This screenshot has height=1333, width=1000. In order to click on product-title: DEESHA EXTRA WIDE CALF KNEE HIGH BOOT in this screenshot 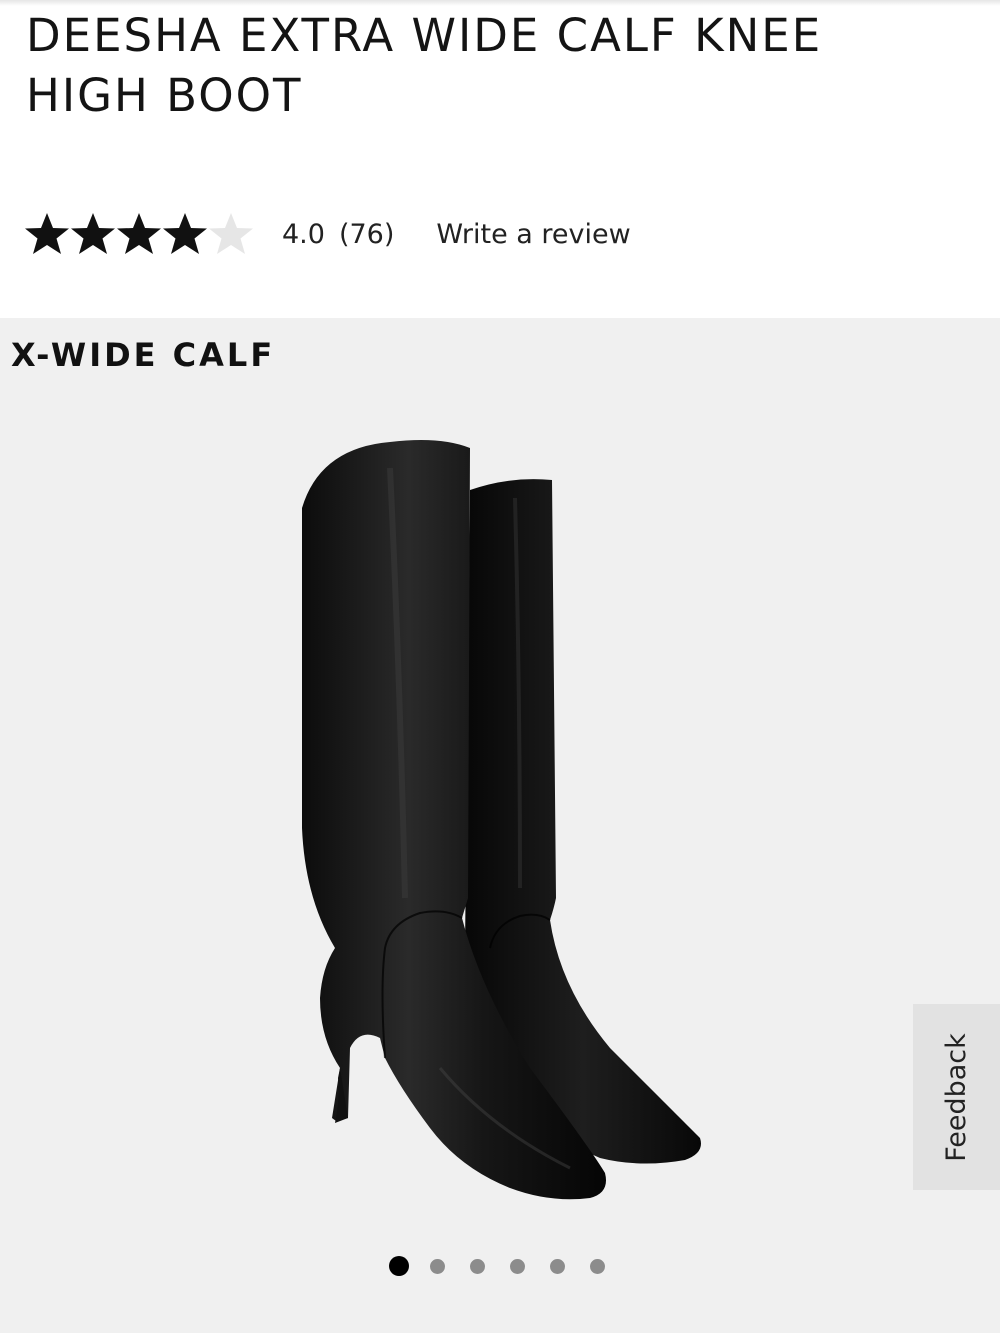, I will do `click(424, 65)`.